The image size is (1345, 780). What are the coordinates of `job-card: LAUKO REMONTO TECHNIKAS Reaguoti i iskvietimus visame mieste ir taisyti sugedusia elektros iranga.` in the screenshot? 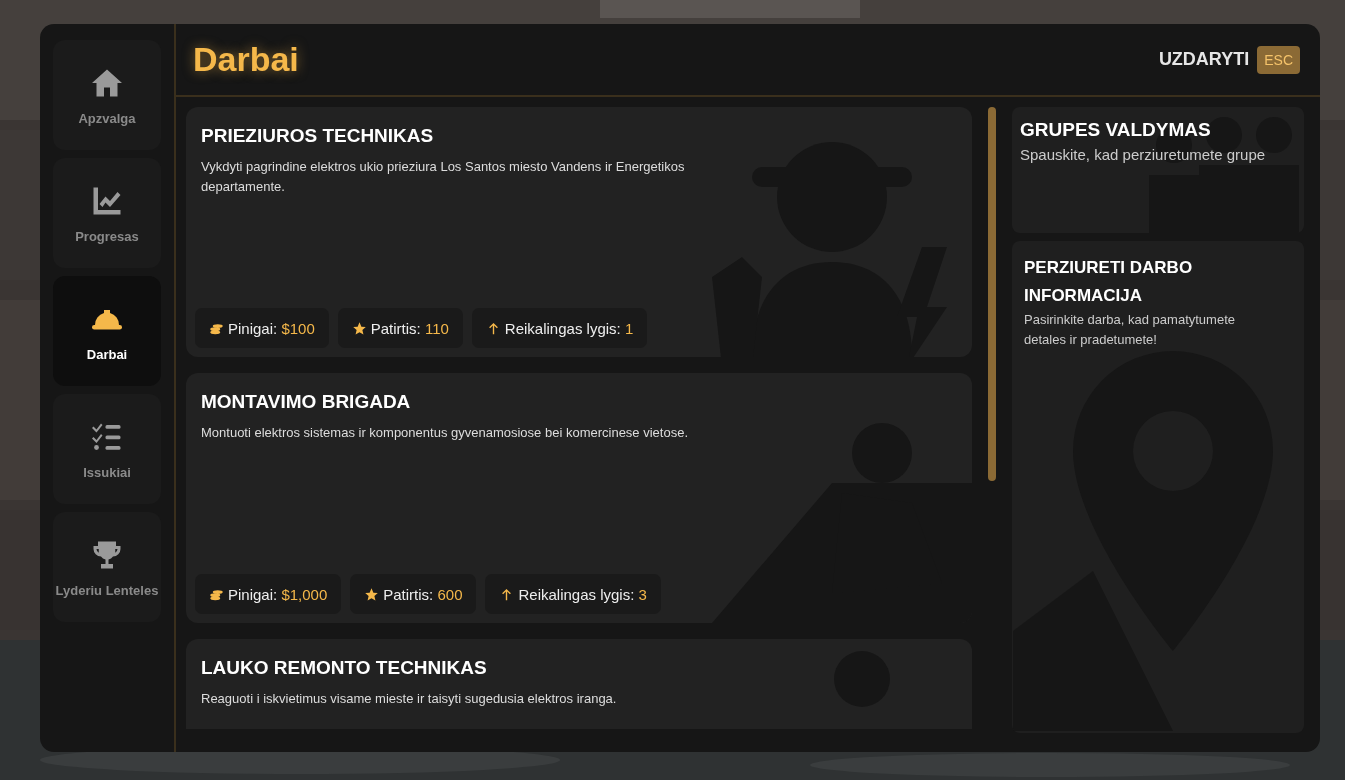 It's located at (579, 684).